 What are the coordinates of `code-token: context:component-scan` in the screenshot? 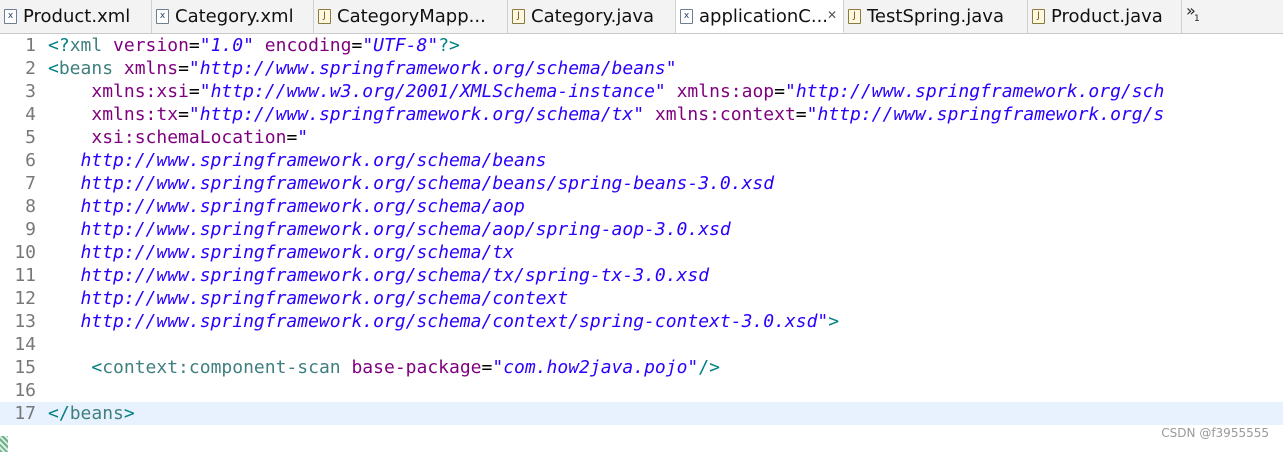 It's located at (221, 367).